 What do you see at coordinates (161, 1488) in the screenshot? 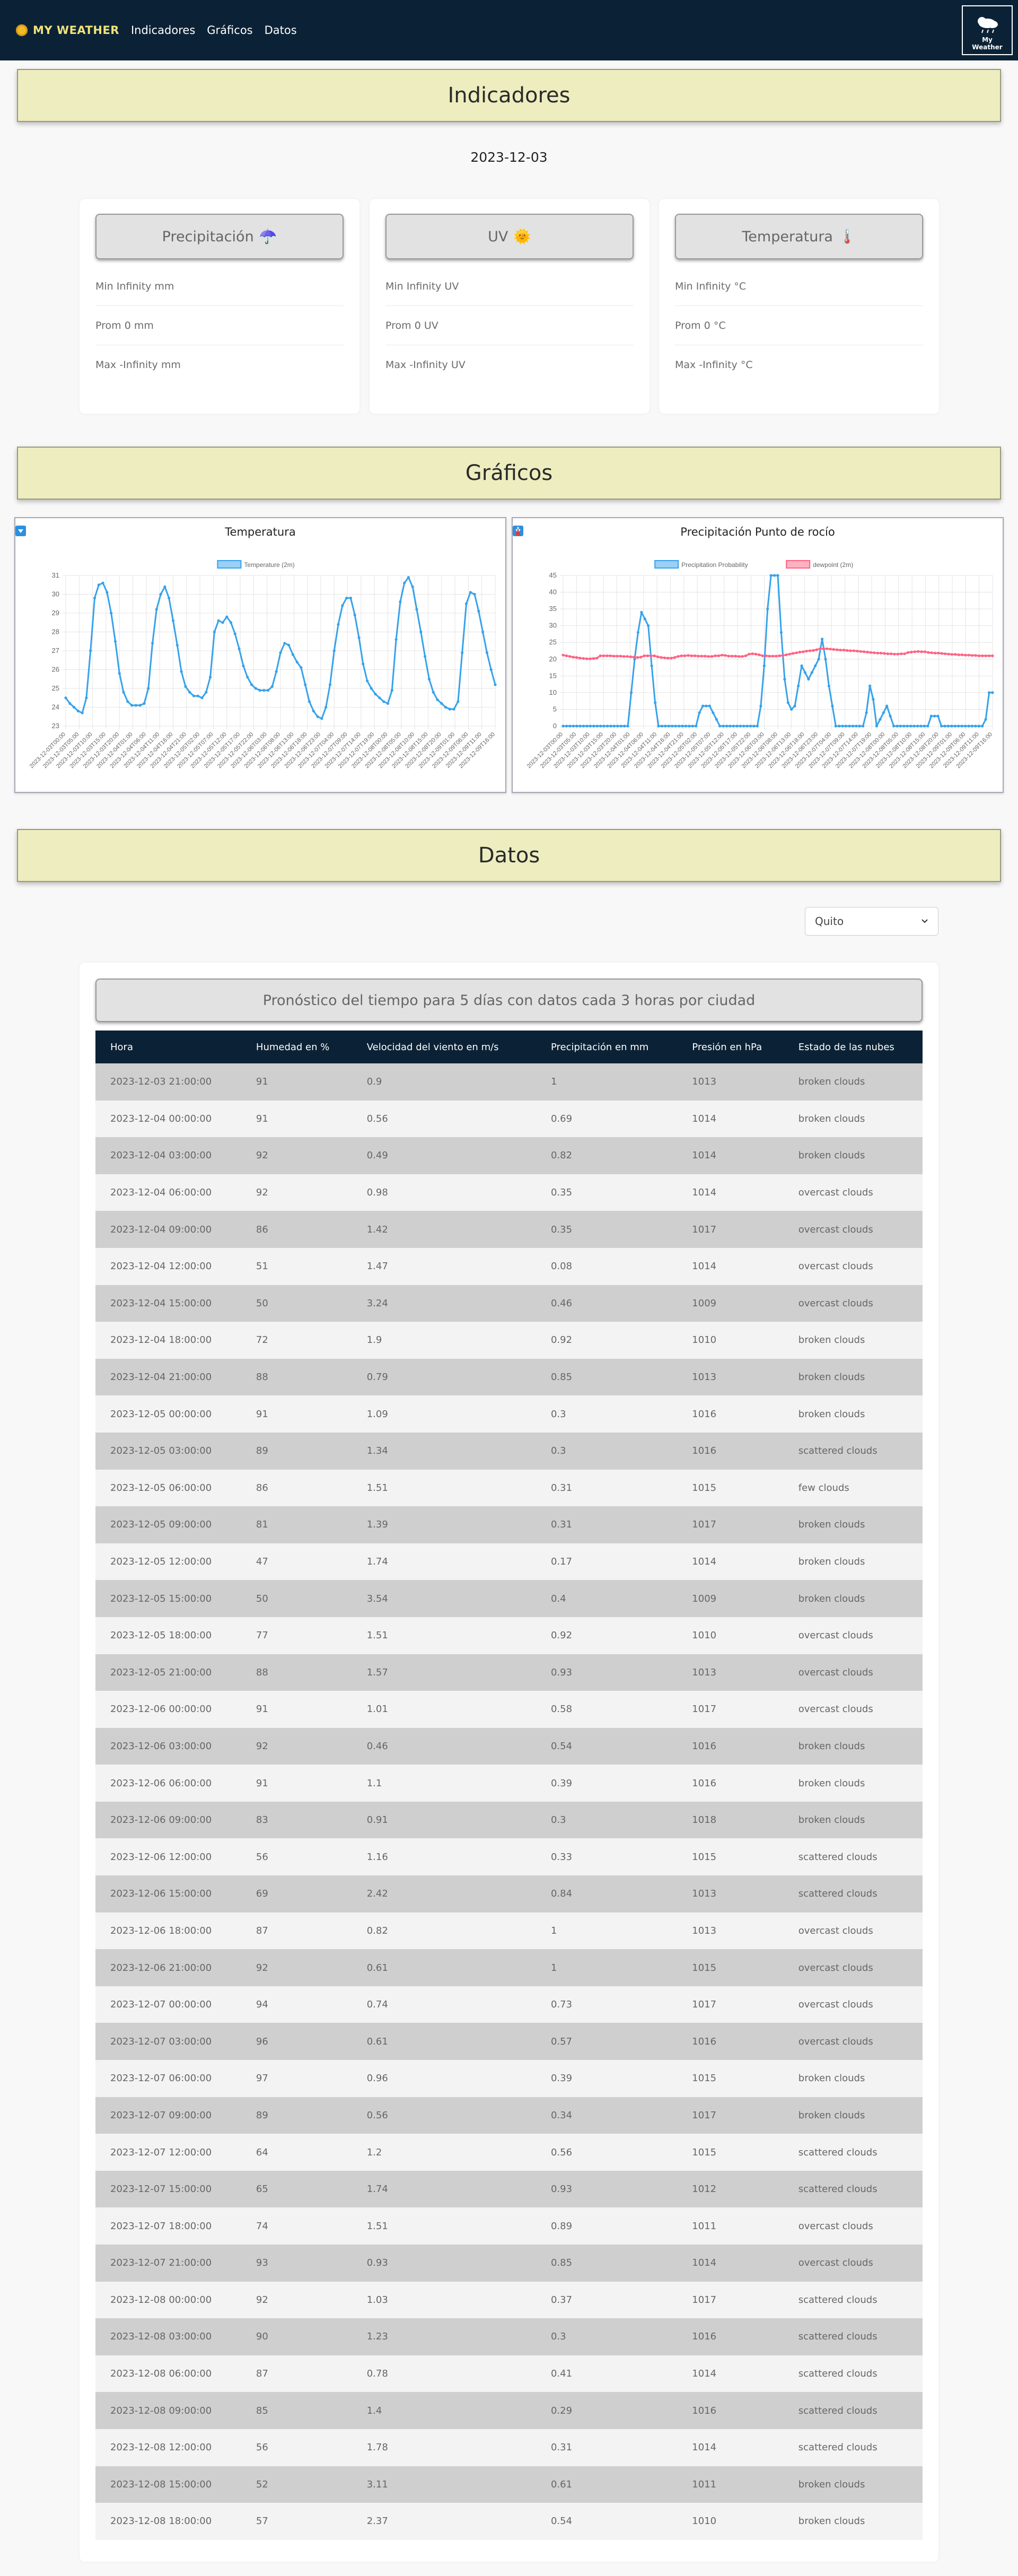
I see `cell-hora: 2023-12-05 06:00:00` at bounding box center [161, 1488].